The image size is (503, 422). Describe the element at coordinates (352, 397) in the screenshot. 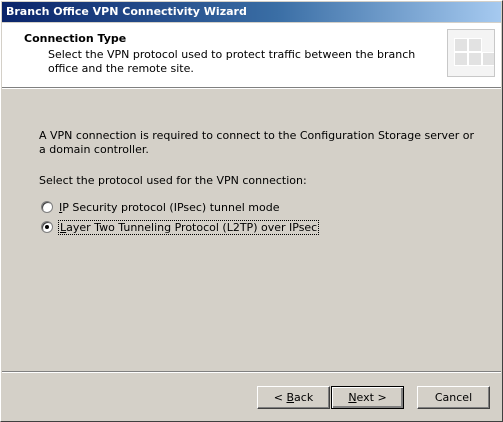

I see `next-button-accel: N` at that location.